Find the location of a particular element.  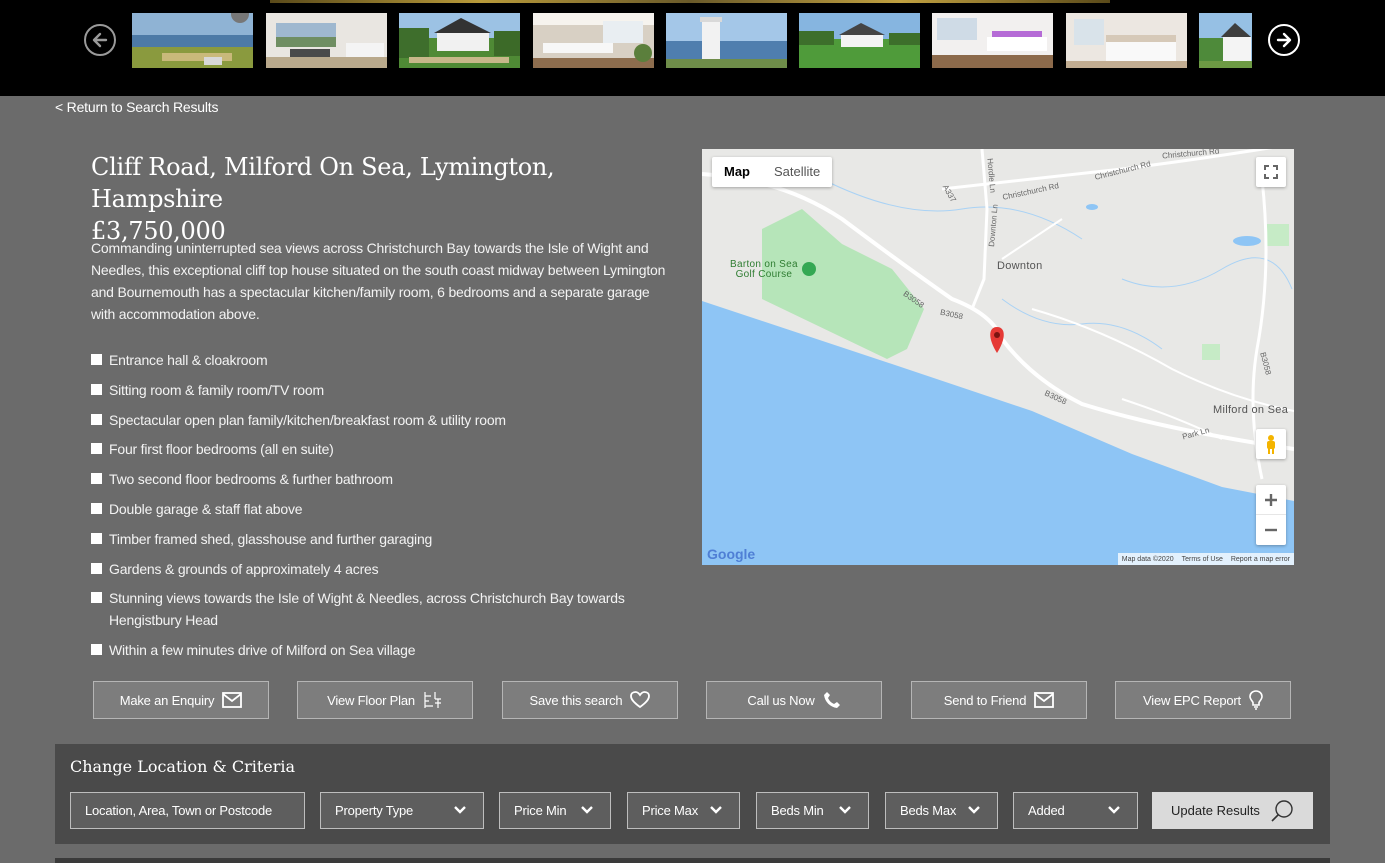

return-to-search-link: < Return to Search Results is located at coordinates (136, 107).